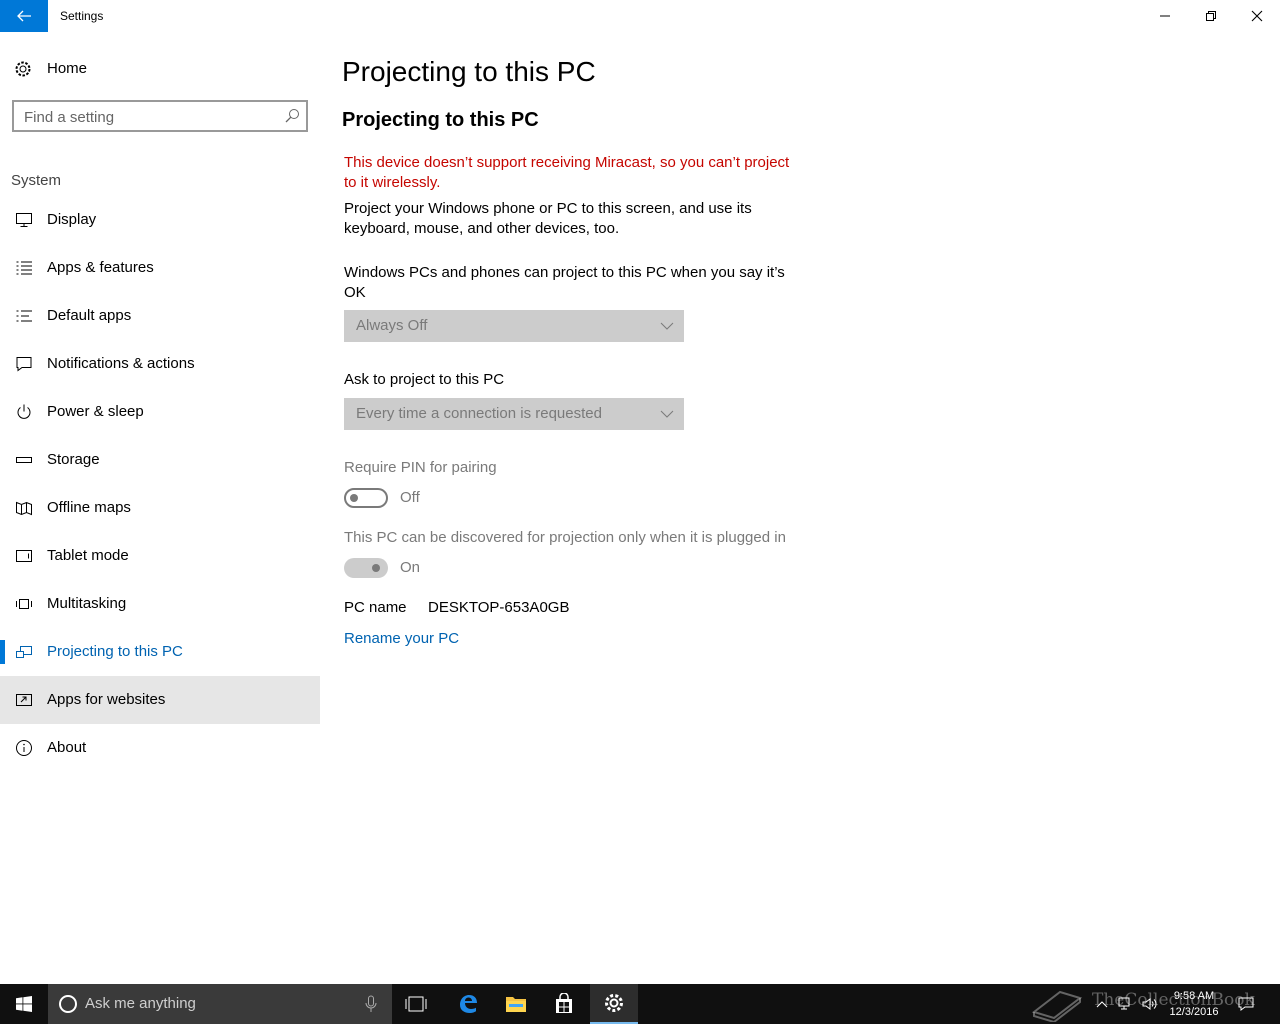 This screenshot has height=1024, width=1280. Describe the element at coordinates (564, 1004) in the screenshot. I see `store-button` at that location.